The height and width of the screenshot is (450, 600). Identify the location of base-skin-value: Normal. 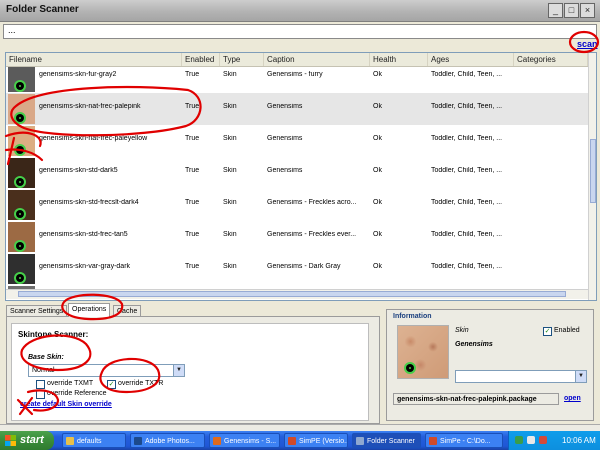
(43, 370).